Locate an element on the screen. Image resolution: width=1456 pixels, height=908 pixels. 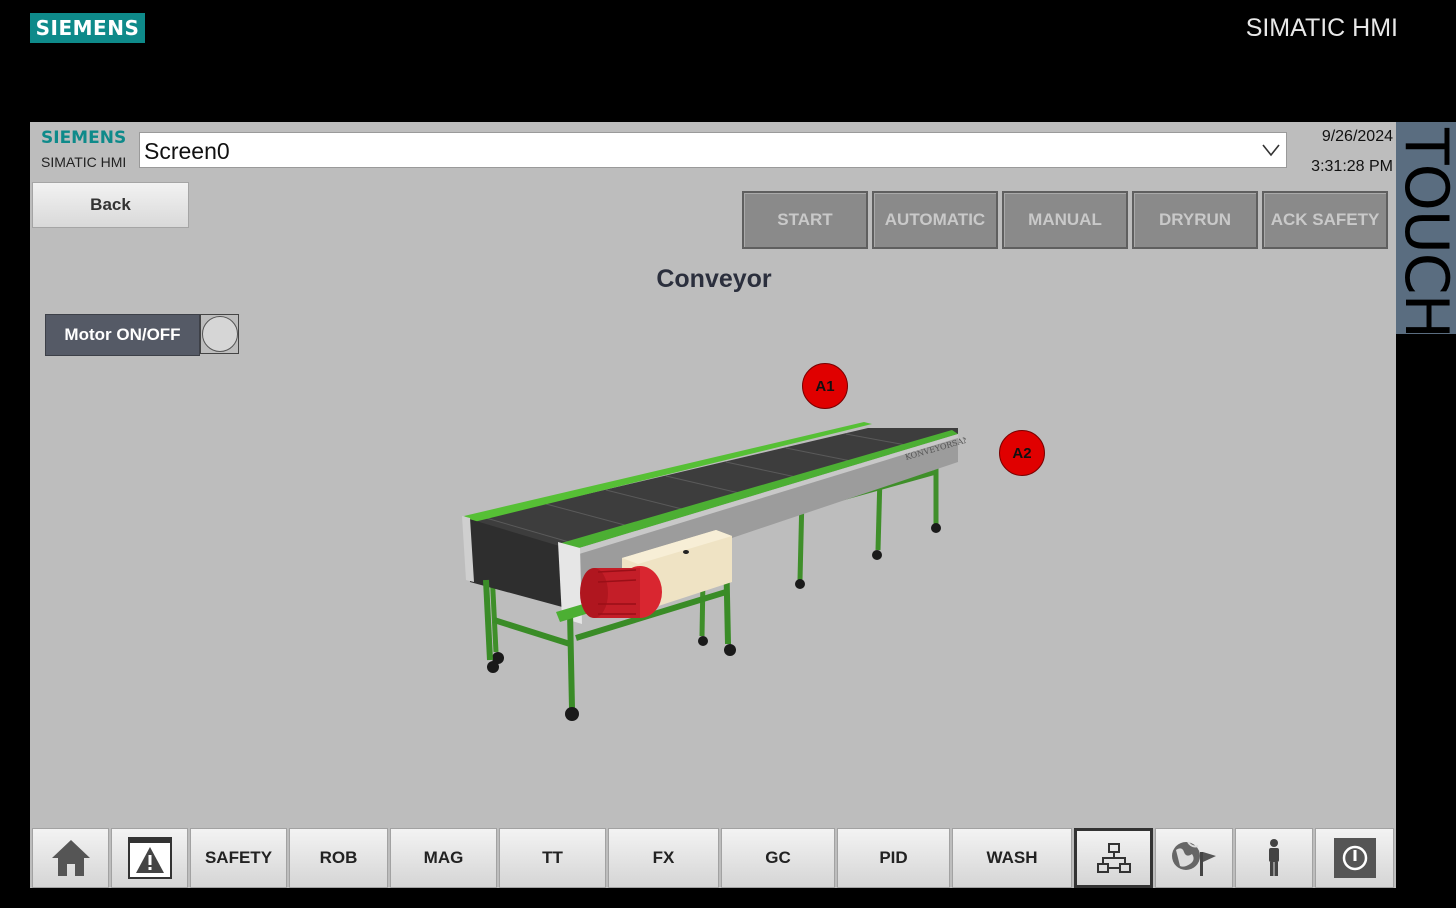
screen-selector-dropdown: Screen0 is located at coordinates (713, 150).